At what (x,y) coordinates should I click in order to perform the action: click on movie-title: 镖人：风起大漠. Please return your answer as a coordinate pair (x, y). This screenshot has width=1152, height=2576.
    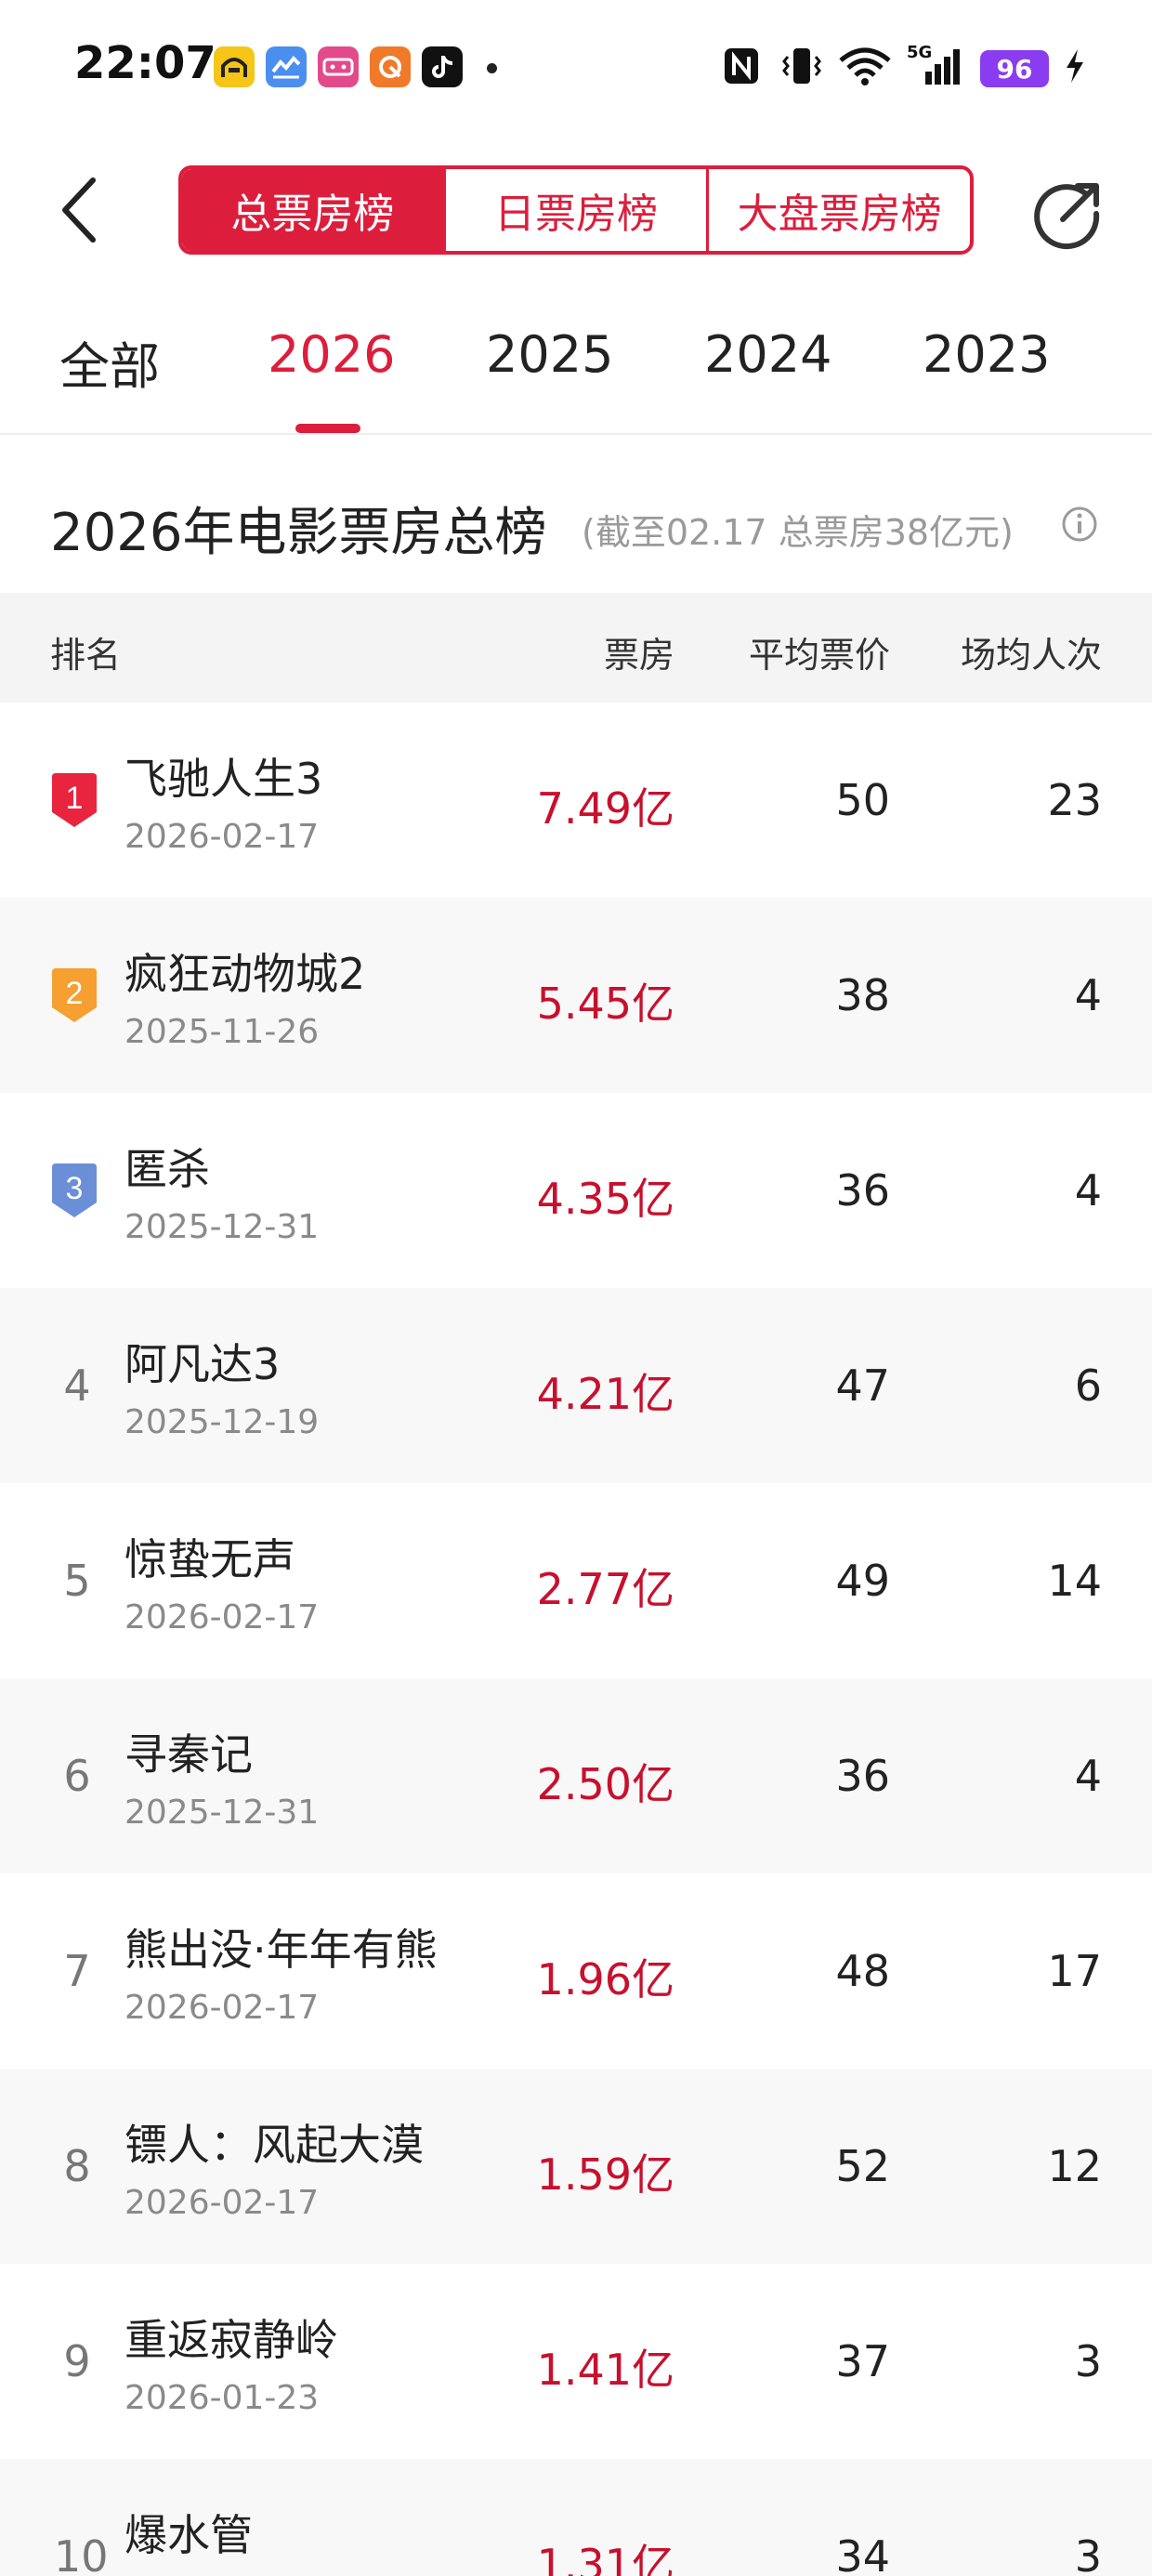
    Looking at the image, I should click on (274, 2145).